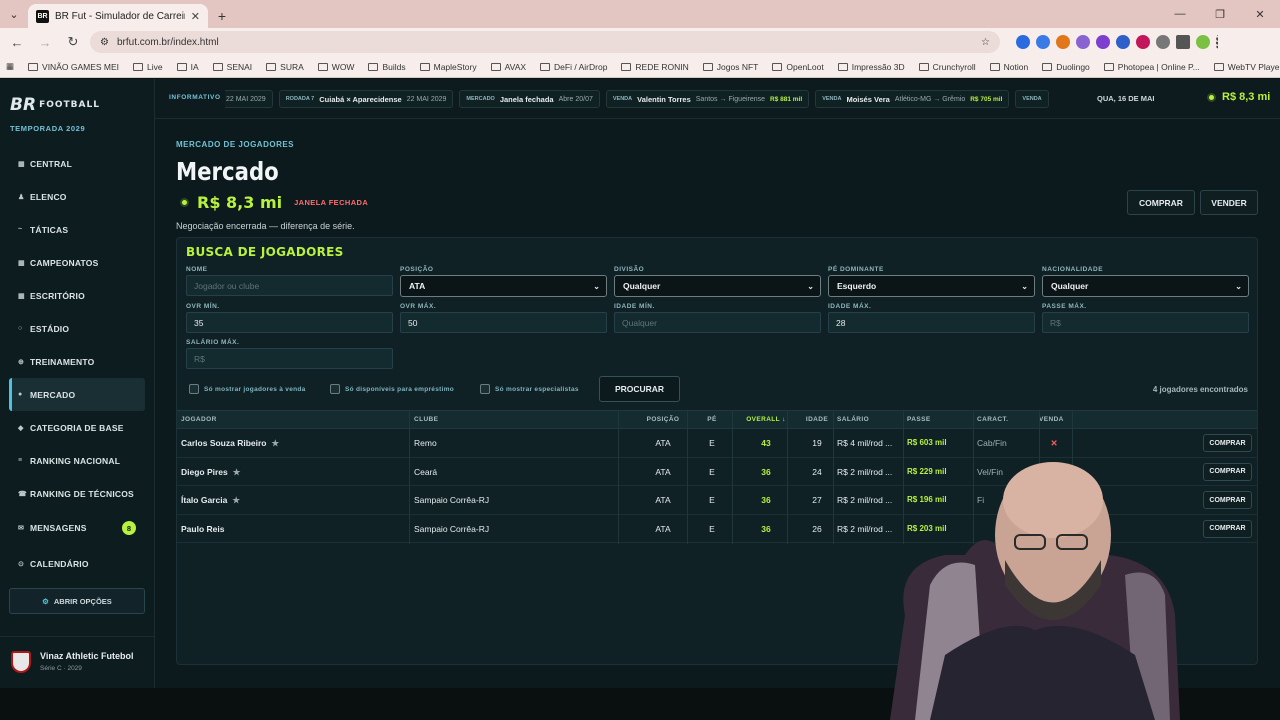  Describe the element at coordinates (77, 493) in the screenshot. I see `sidebar-item-ranking-de-t-cnicos: ☎ RANKING DE TÉCNICOS` at that location.